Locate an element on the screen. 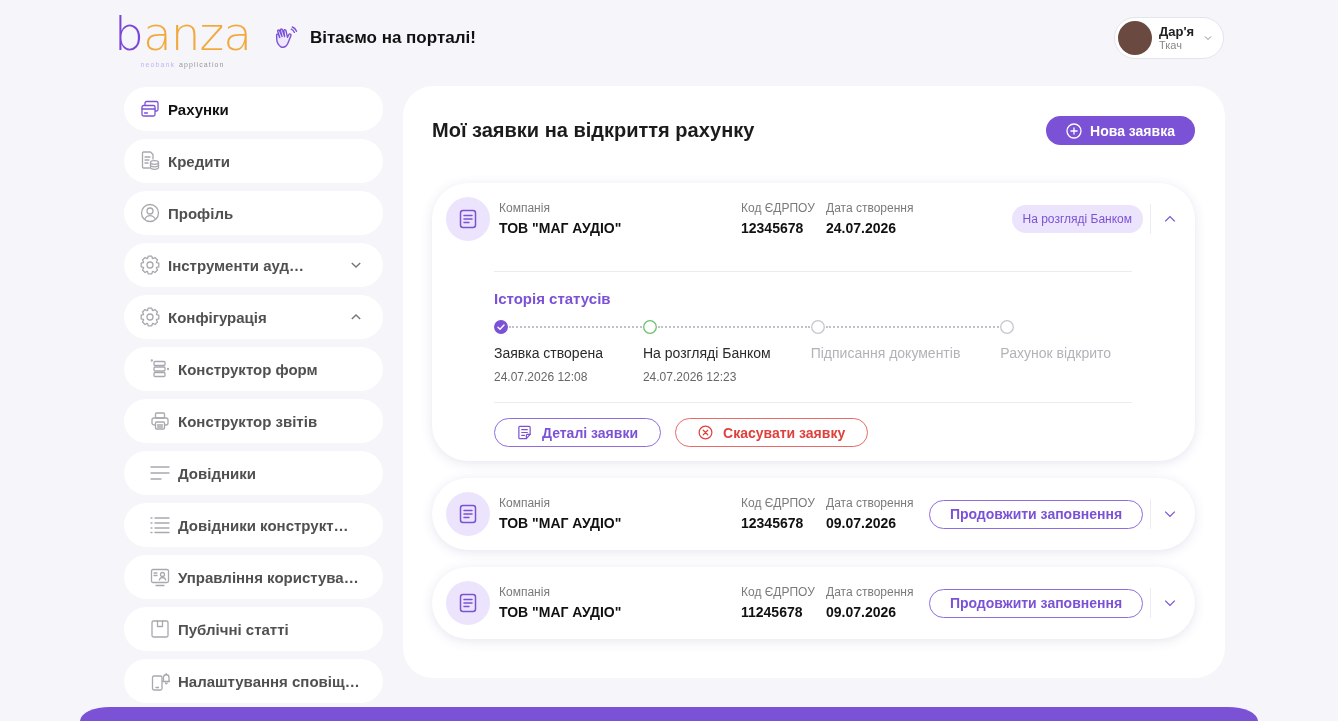 The image size is (1338, 721). user-name: Дар'я is located at coordinates (1177, 31).